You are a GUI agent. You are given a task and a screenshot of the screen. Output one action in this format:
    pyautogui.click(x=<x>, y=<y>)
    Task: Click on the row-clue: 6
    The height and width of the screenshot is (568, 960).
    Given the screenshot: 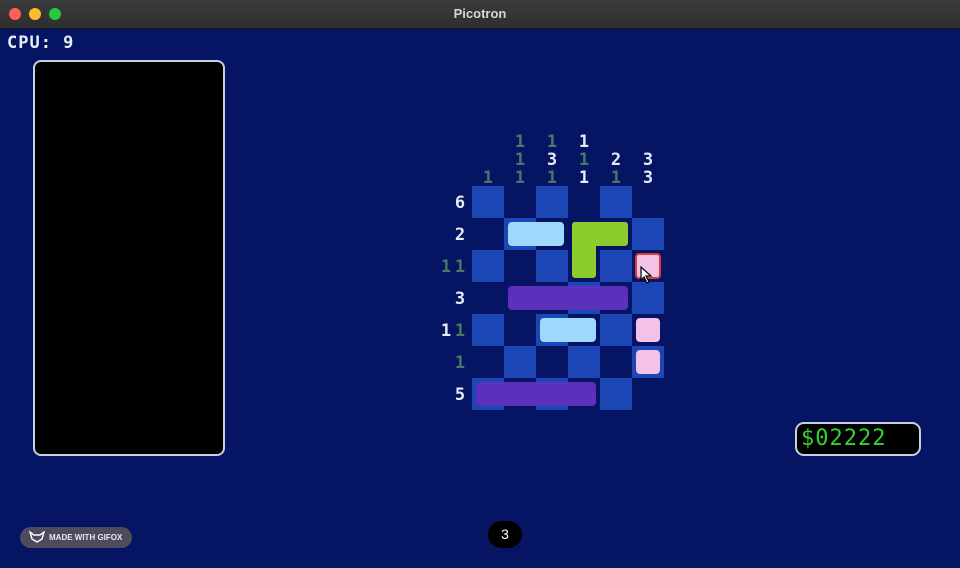 What is the action you would take?
    pyautogui.click(x=460, y=203)
    